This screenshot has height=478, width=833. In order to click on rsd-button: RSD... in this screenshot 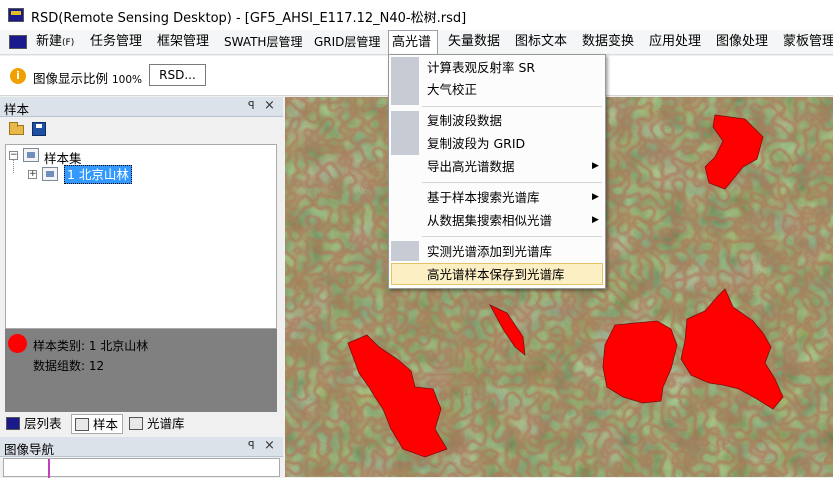, I will do `click(177, 75)`.